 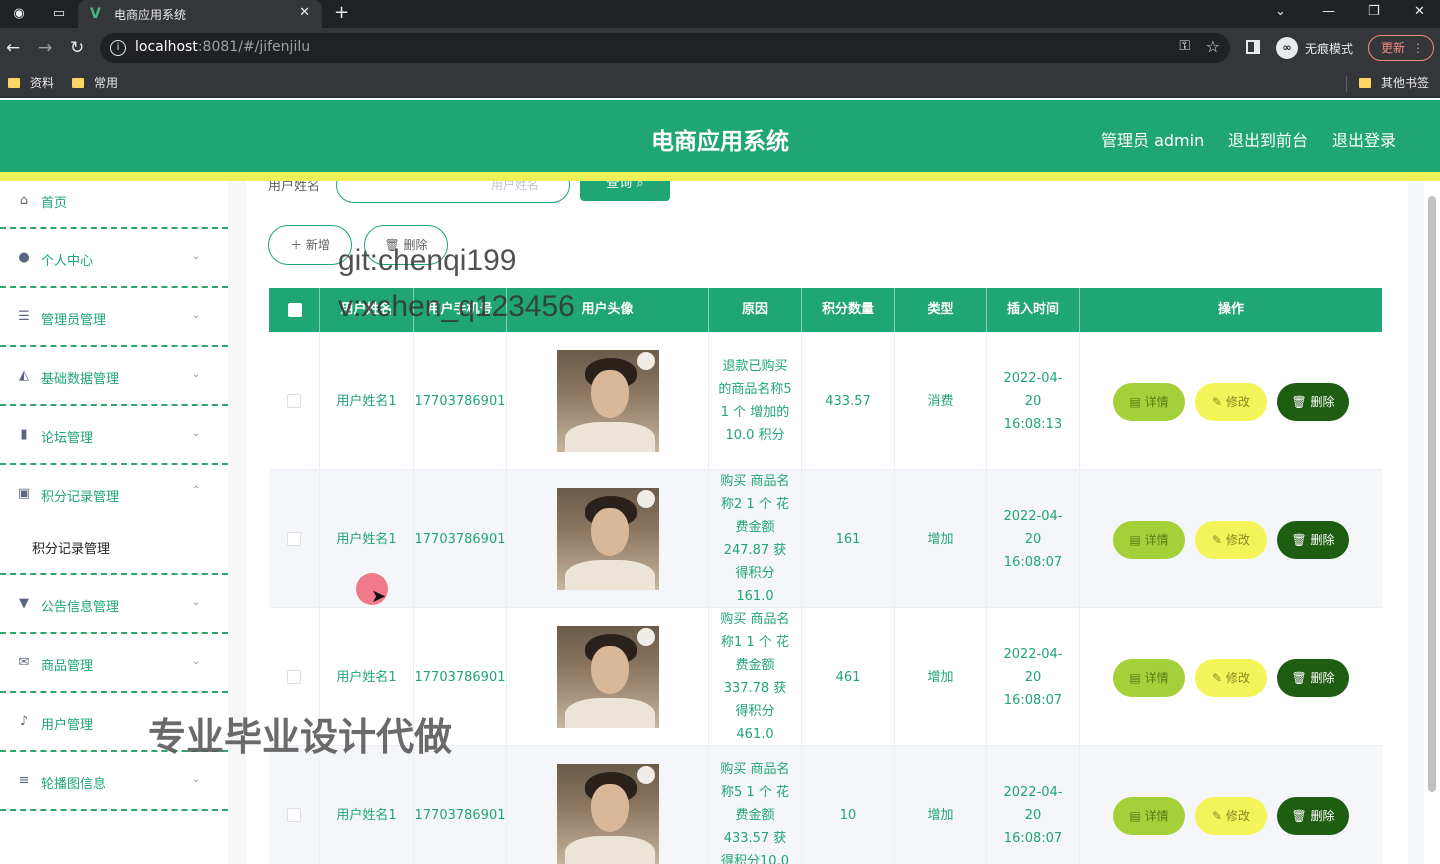 I want to click on sidebar-item-admins: ☰ 管理员管理 ⌄, so click(x=114, y=317).